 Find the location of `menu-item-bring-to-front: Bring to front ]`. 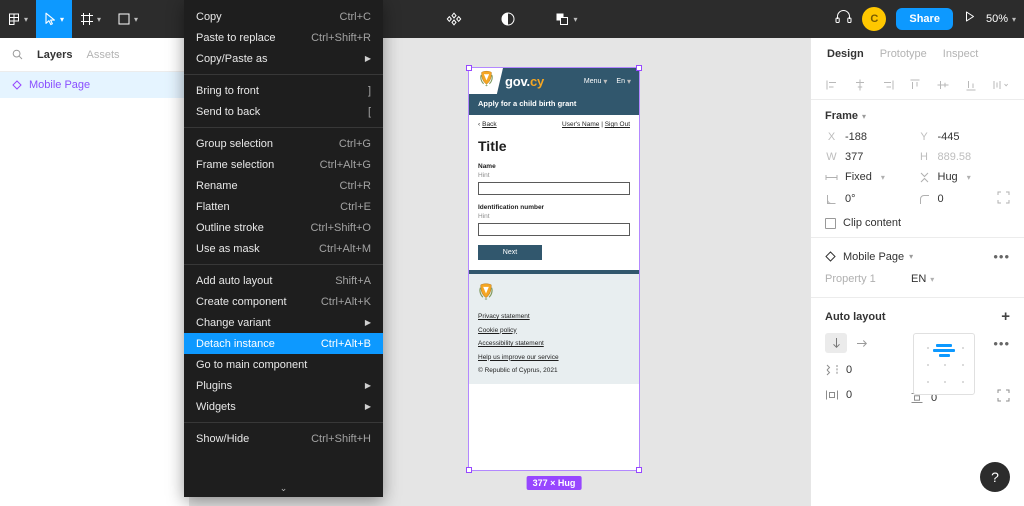

menu-item-bring-to-front: Bring to front ] is located at coordinates (283, 90).